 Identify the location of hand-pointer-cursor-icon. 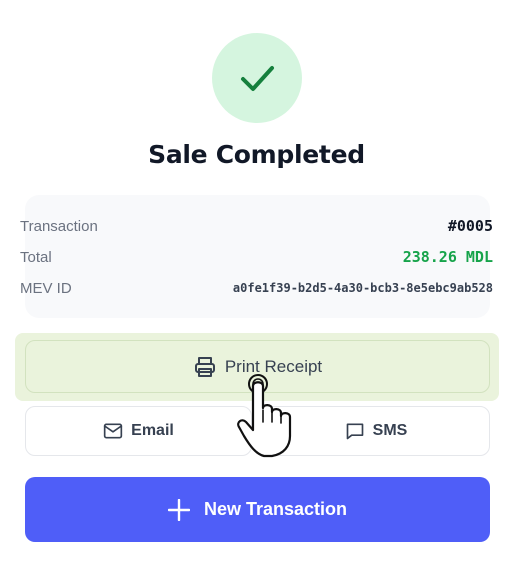
(267, 417).